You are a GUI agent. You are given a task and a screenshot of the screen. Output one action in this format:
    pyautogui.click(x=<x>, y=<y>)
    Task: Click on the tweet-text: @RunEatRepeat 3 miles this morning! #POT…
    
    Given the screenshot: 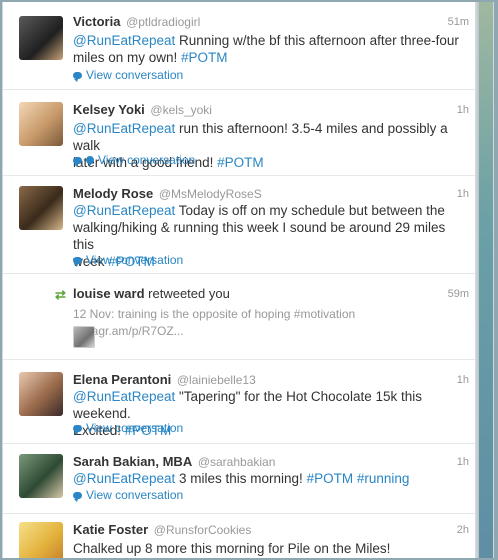 What is the action you would take?
    pyautogui.click(x=271, y=478)
    